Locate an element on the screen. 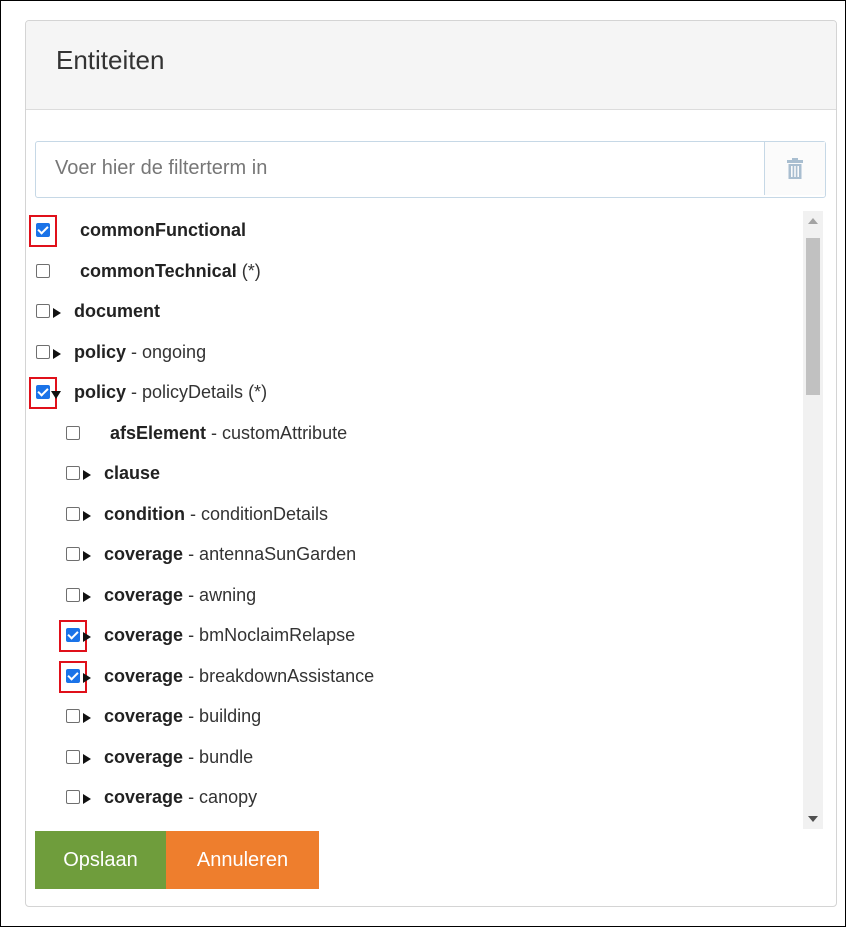 The height and width of the screenshot is (927, 846). panel-title: Entiteiten is located at coordinates (110, 60).